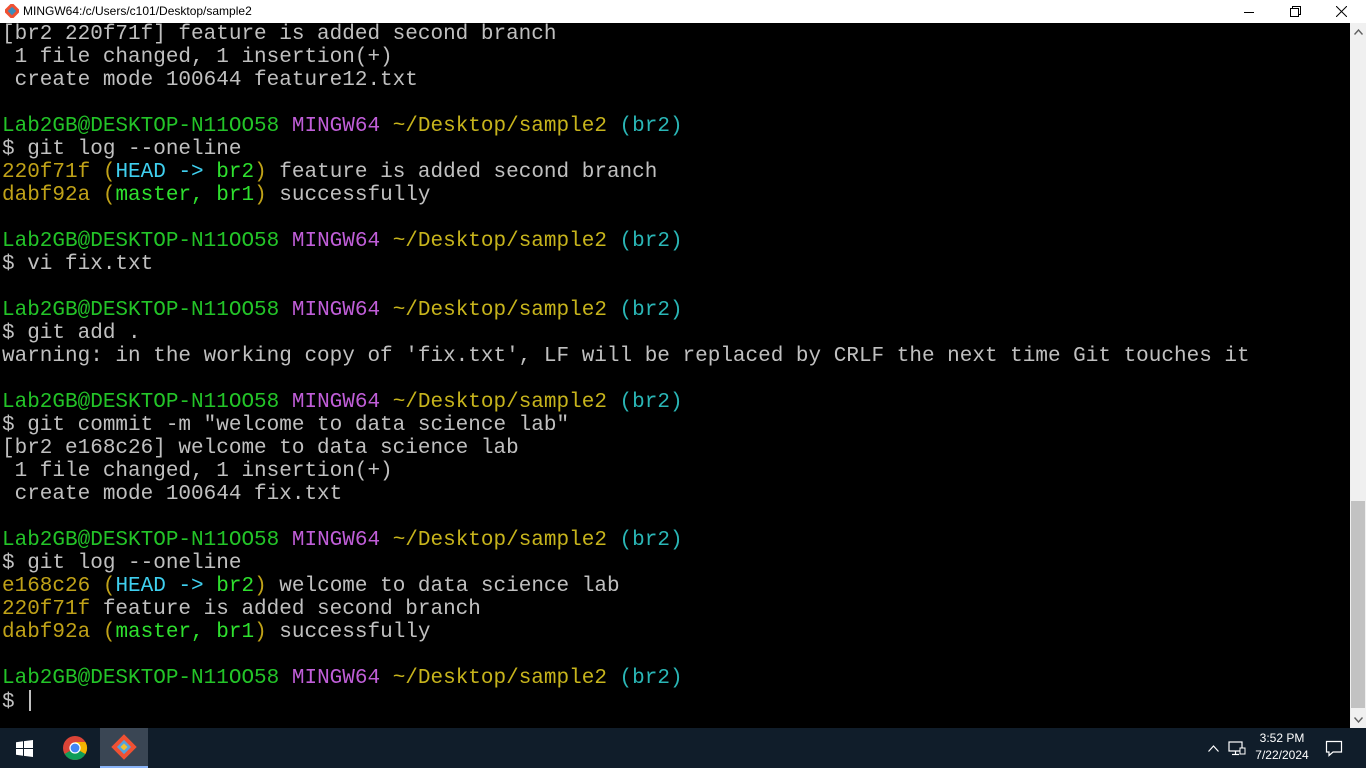  I want to click on minimize-icon, so click(1249, 12).